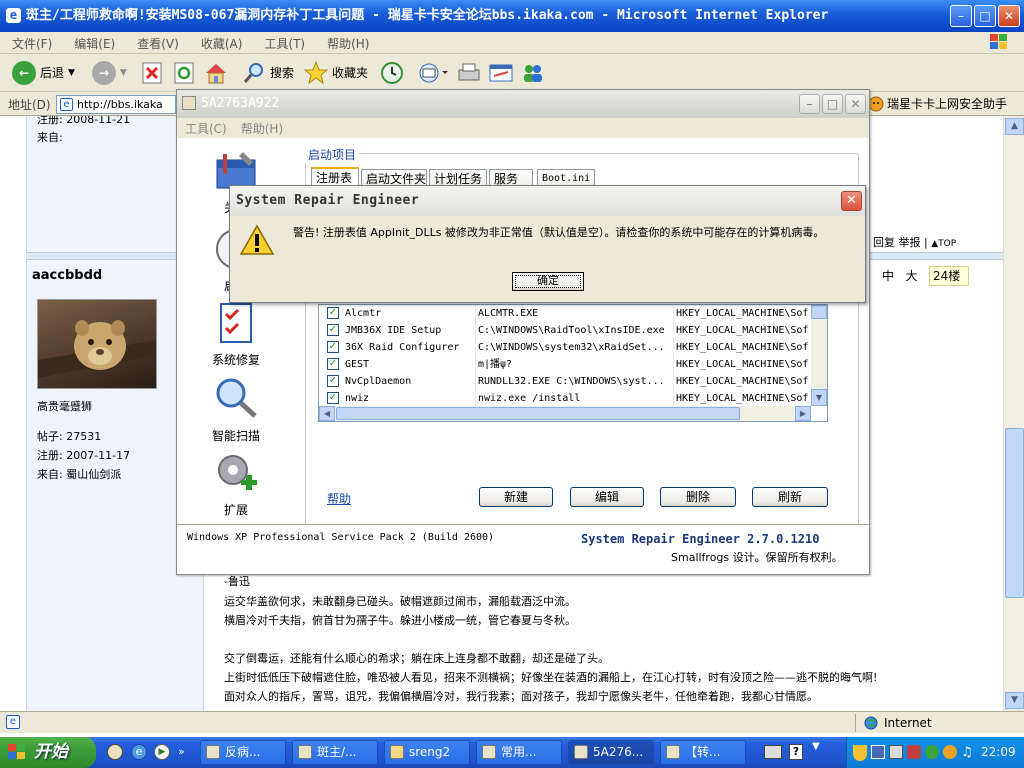 The height and width of the screenshot is (768, 1024). I want to click on scroll-up-button: ▲, so click(1014, 126).